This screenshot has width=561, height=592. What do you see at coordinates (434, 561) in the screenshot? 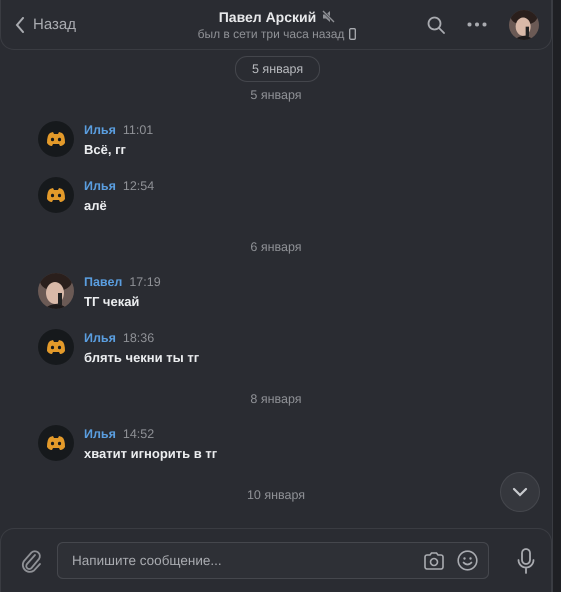
I see `camera-icon` at bounding box center [434, 561].